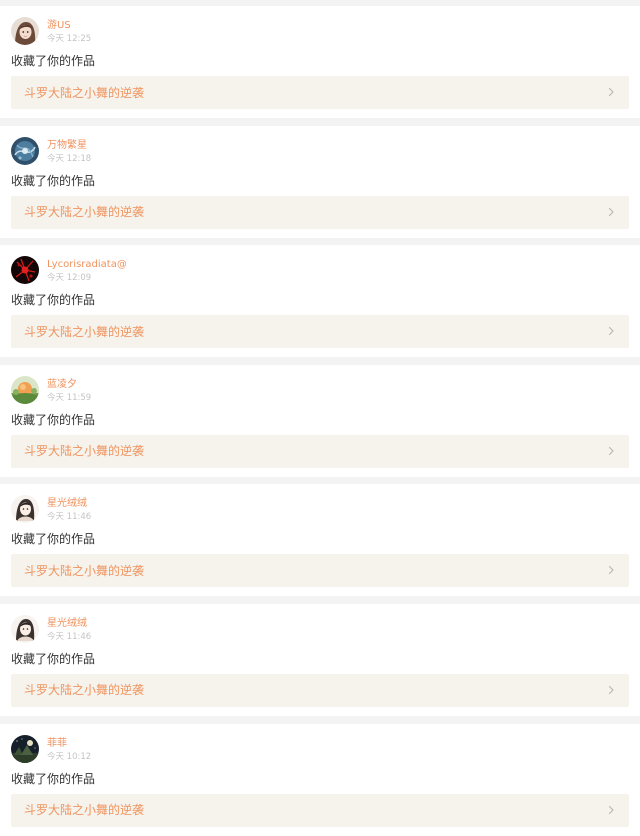  I want to click on timestamp: 今天 12:09, so click(69, 278).